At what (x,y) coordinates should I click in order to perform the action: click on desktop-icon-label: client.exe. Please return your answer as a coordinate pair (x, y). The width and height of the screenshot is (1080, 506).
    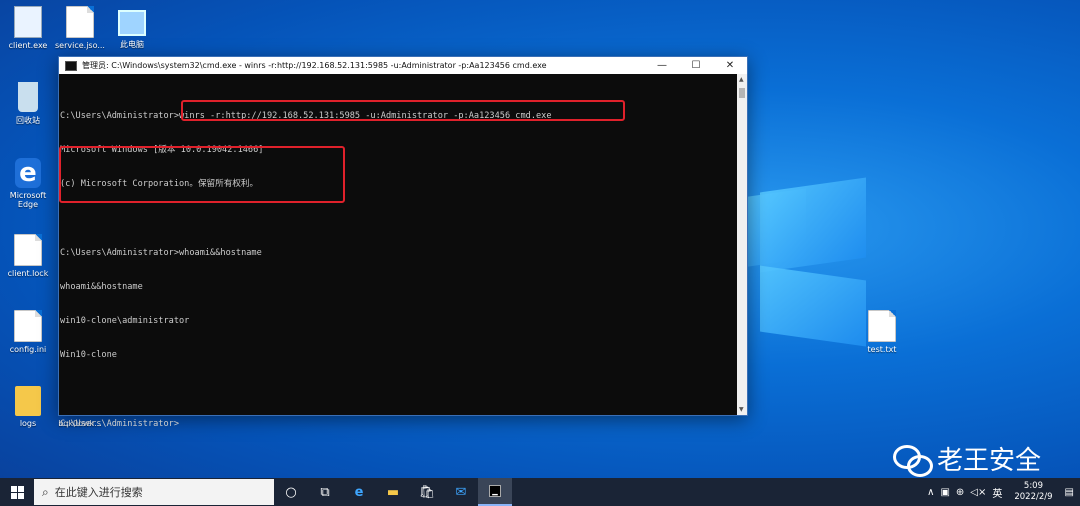
    Looking at the image, I should click on (28, 45).